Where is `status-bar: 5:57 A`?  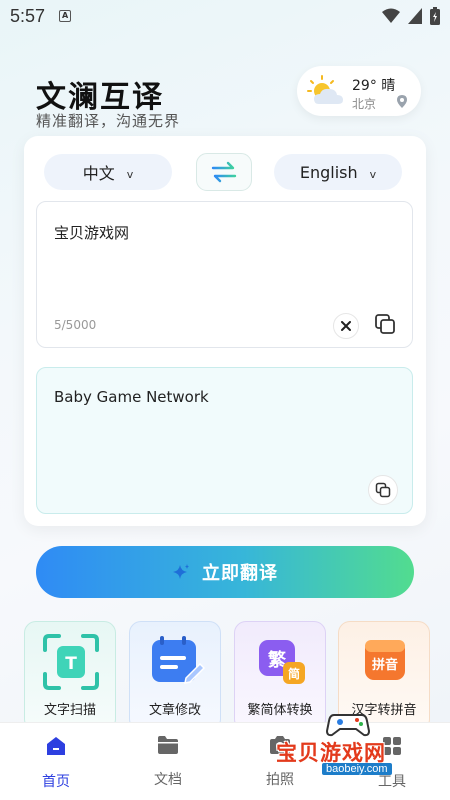
status-bar: 5:57 A is located at coordinates (225, 16).